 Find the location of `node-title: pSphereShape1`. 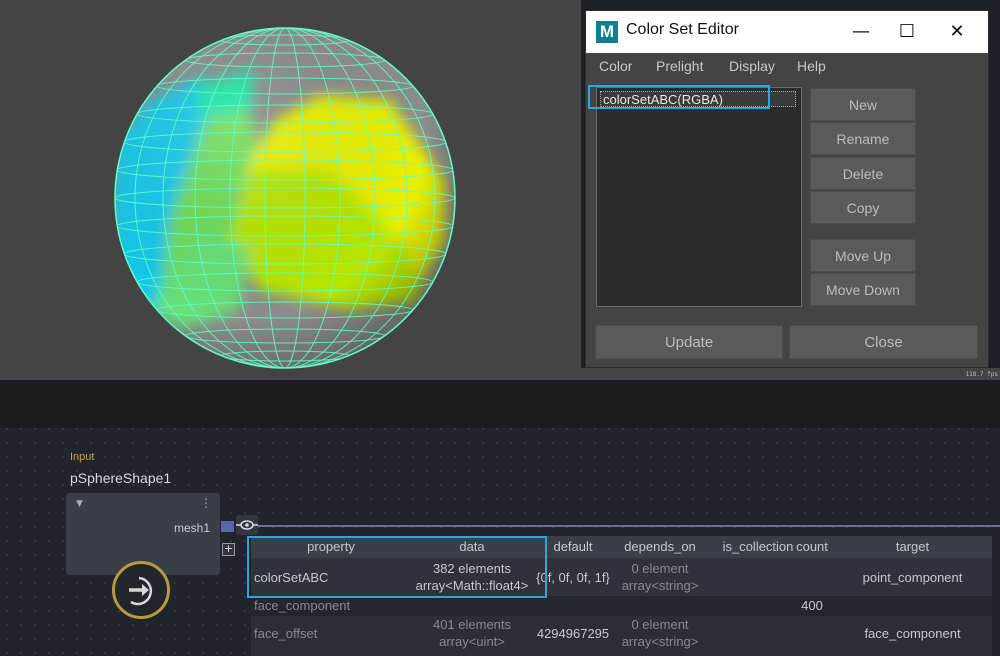

node-title: pSphereShape1 is located at coordinates (121, 478).